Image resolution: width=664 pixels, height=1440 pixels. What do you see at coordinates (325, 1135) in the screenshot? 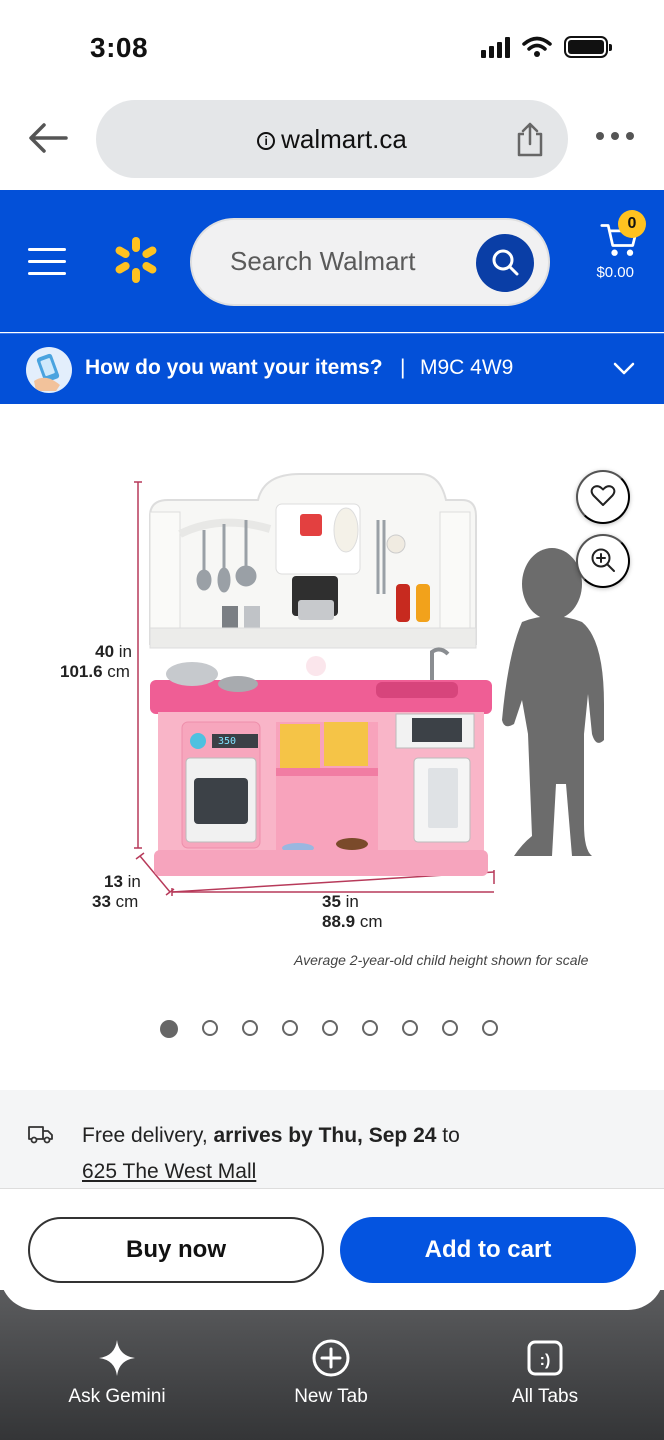
I see `delivery-arrival: arrives by Thu, Sep 24` at bounding box center [325, 1135].